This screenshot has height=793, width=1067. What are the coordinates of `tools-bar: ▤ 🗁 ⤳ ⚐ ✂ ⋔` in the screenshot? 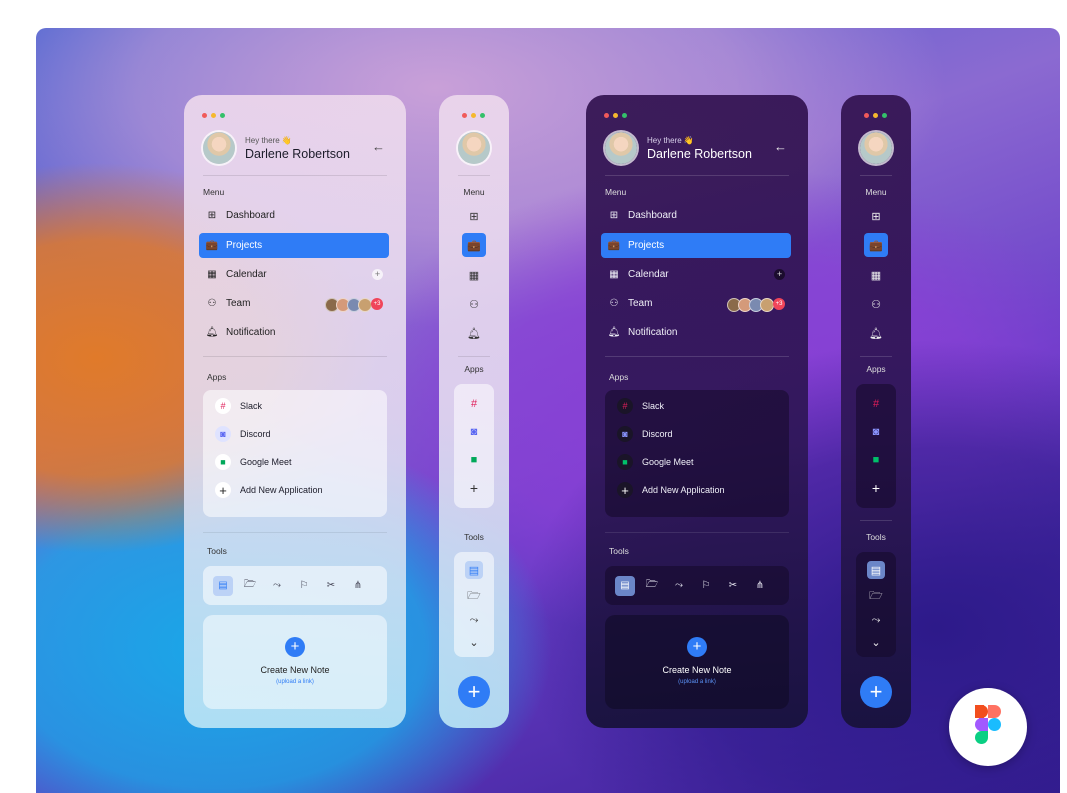 It's located at (295, 585).